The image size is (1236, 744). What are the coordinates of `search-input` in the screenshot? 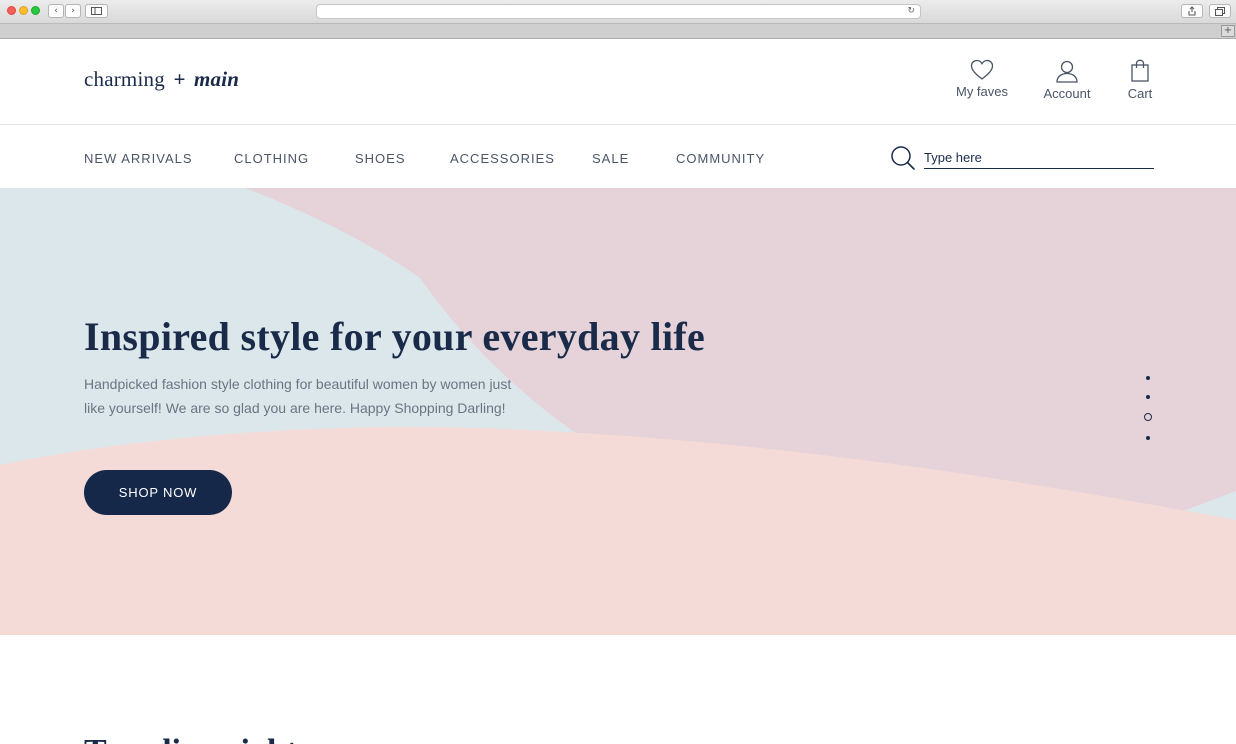 It's located at (1039, 157).